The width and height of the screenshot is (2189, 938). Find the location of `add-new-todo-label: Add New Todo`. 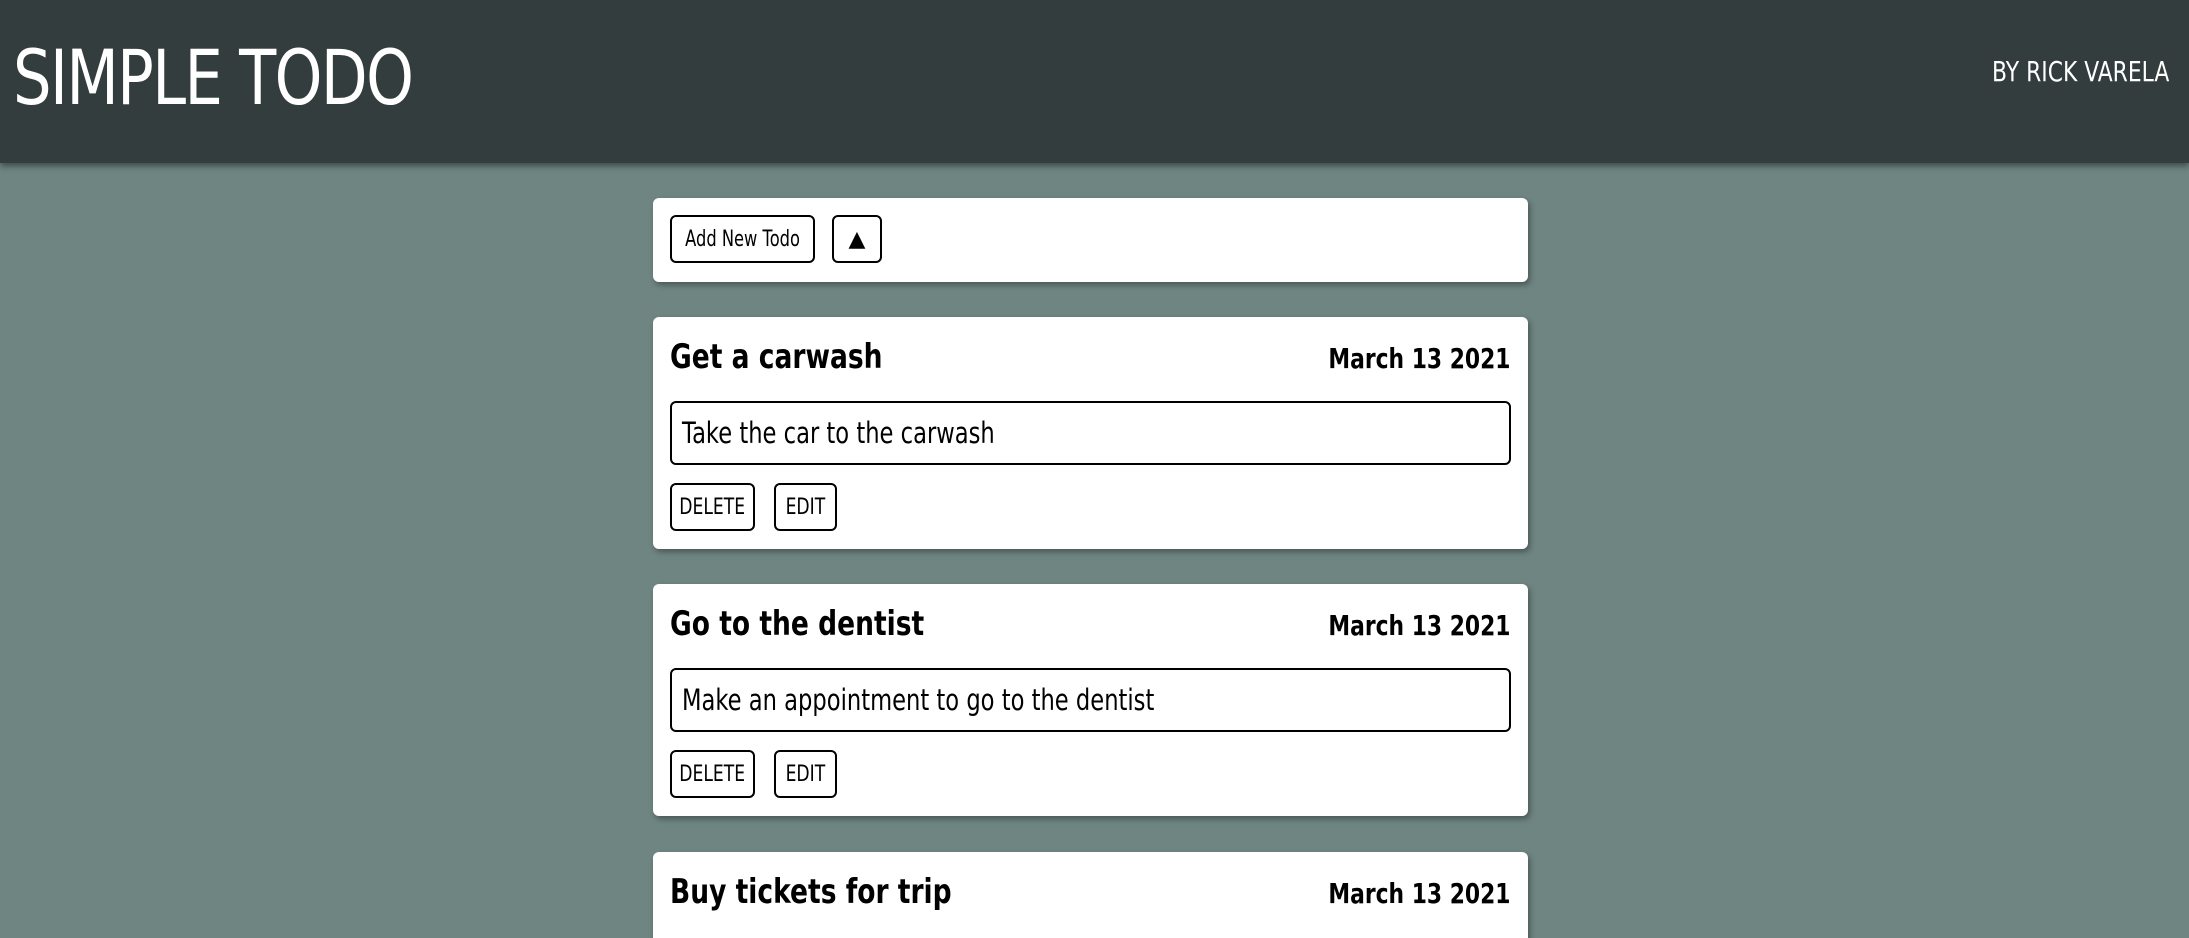

add-new-todo-label: Add New Todo is located at coordinates (742, 239).